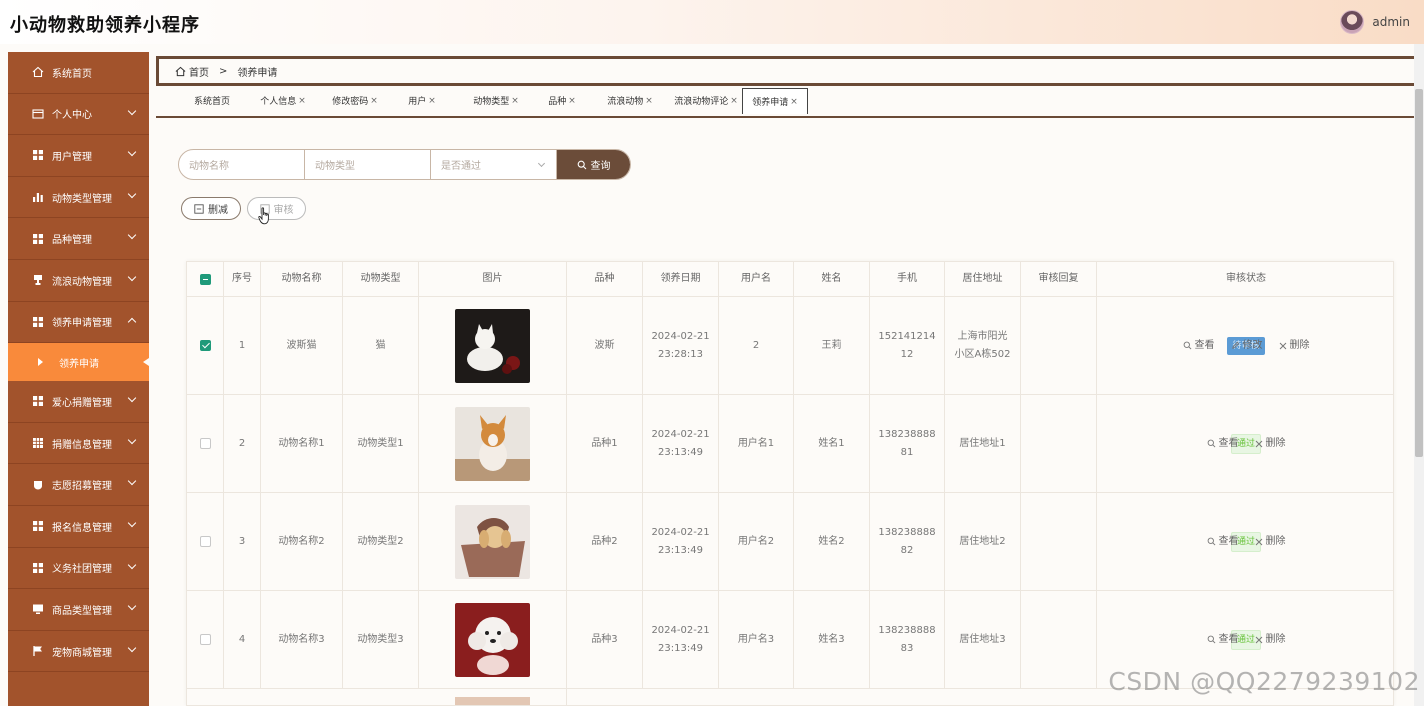 Image resolution: width=1424 pixels, height=706 pixels. Describe the element at coordinates (242, 164) in the screenshot. I see `animal-name-input: 动物名称` at that location.